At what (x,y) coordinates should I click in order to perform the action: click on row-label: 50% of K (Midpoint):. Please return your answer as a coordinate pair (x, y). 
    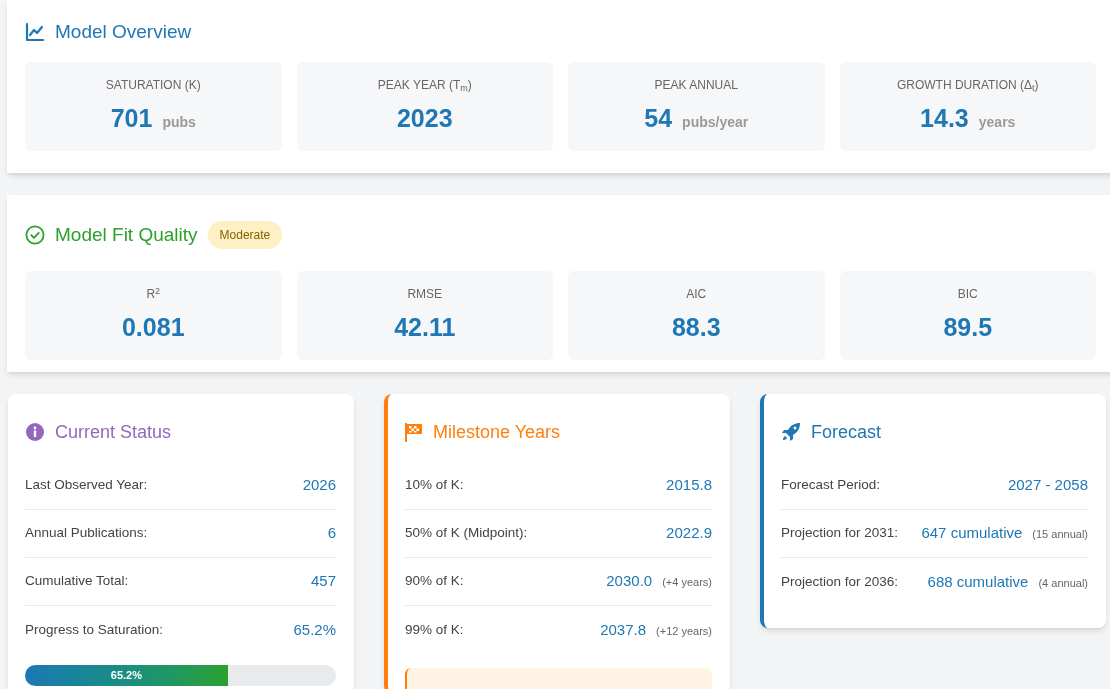
    Looking at the image, I should click on (466, 533).